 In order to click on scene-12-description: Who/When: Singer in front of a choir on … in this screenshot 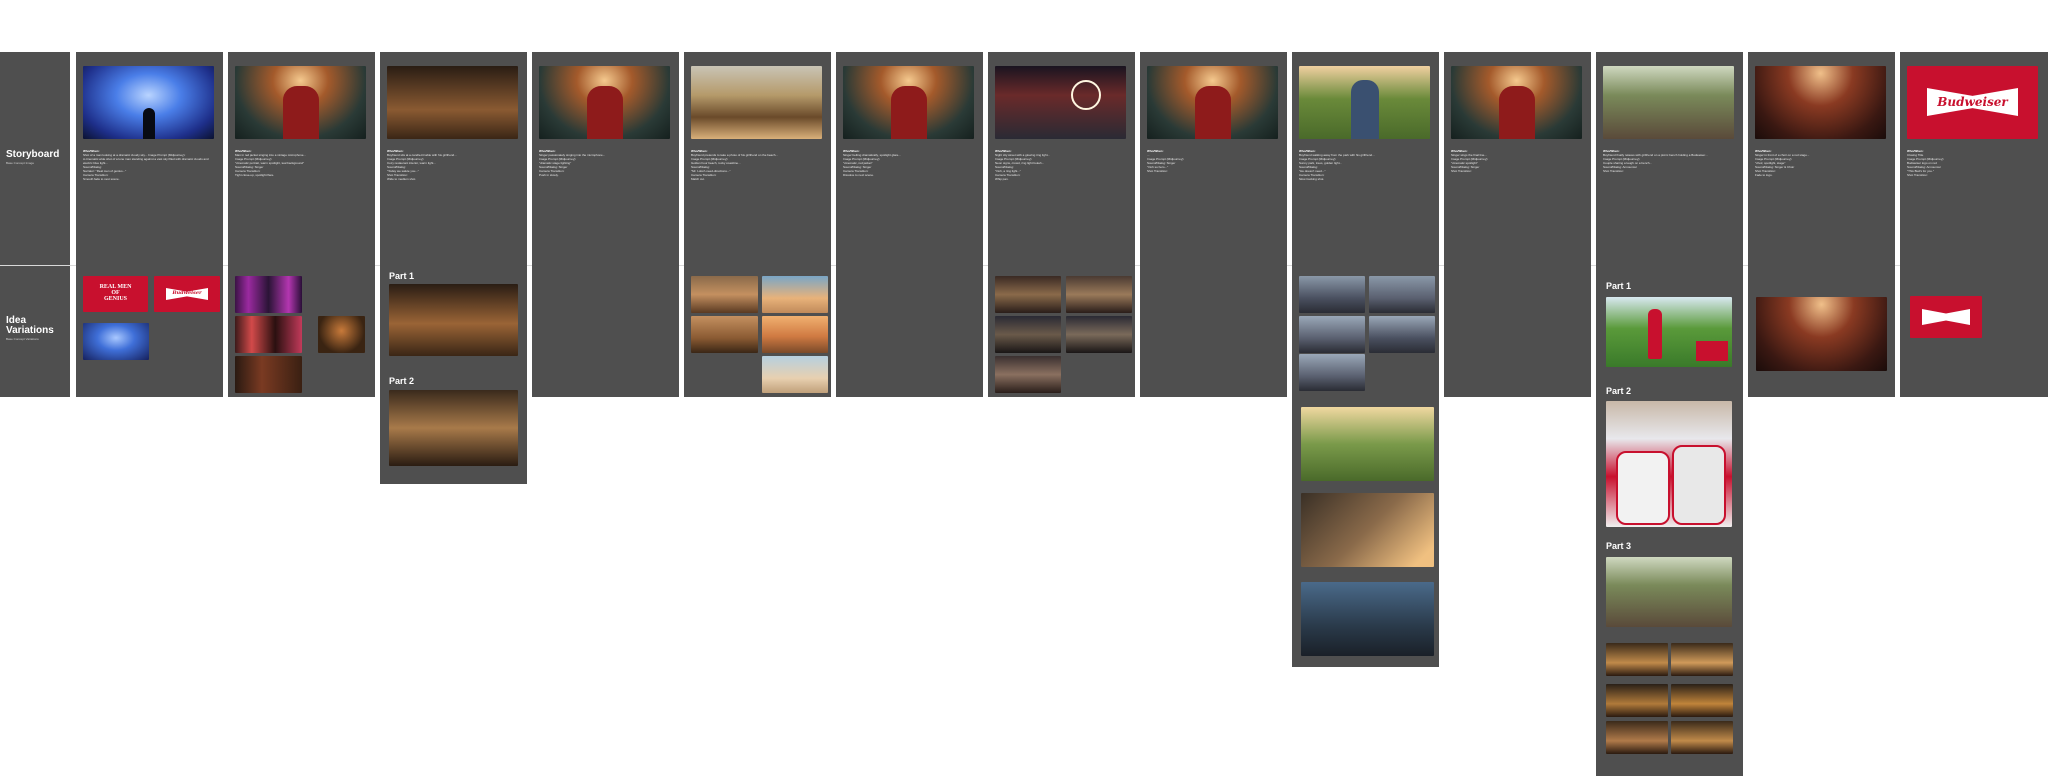, I will do `click(1820, 203)`.